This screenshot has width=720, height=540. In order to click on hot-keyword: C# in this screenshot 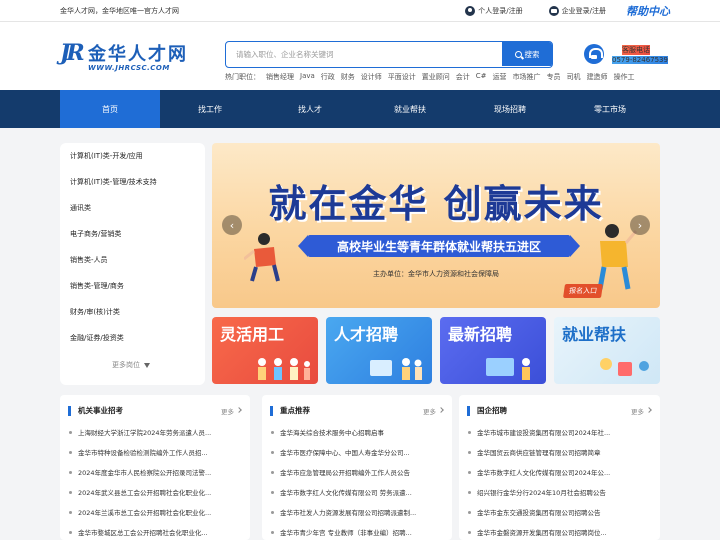, I will do `click(481, 77)`.